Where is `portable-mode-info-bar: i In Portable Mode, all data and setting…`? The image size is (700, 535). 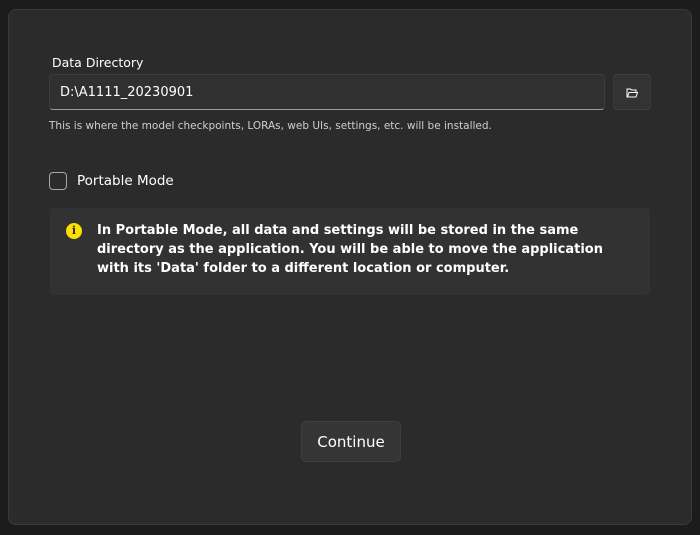 portable-mode-info-bar: i In Portable Mode, all data and setting… is located at coordinates (350, 251).